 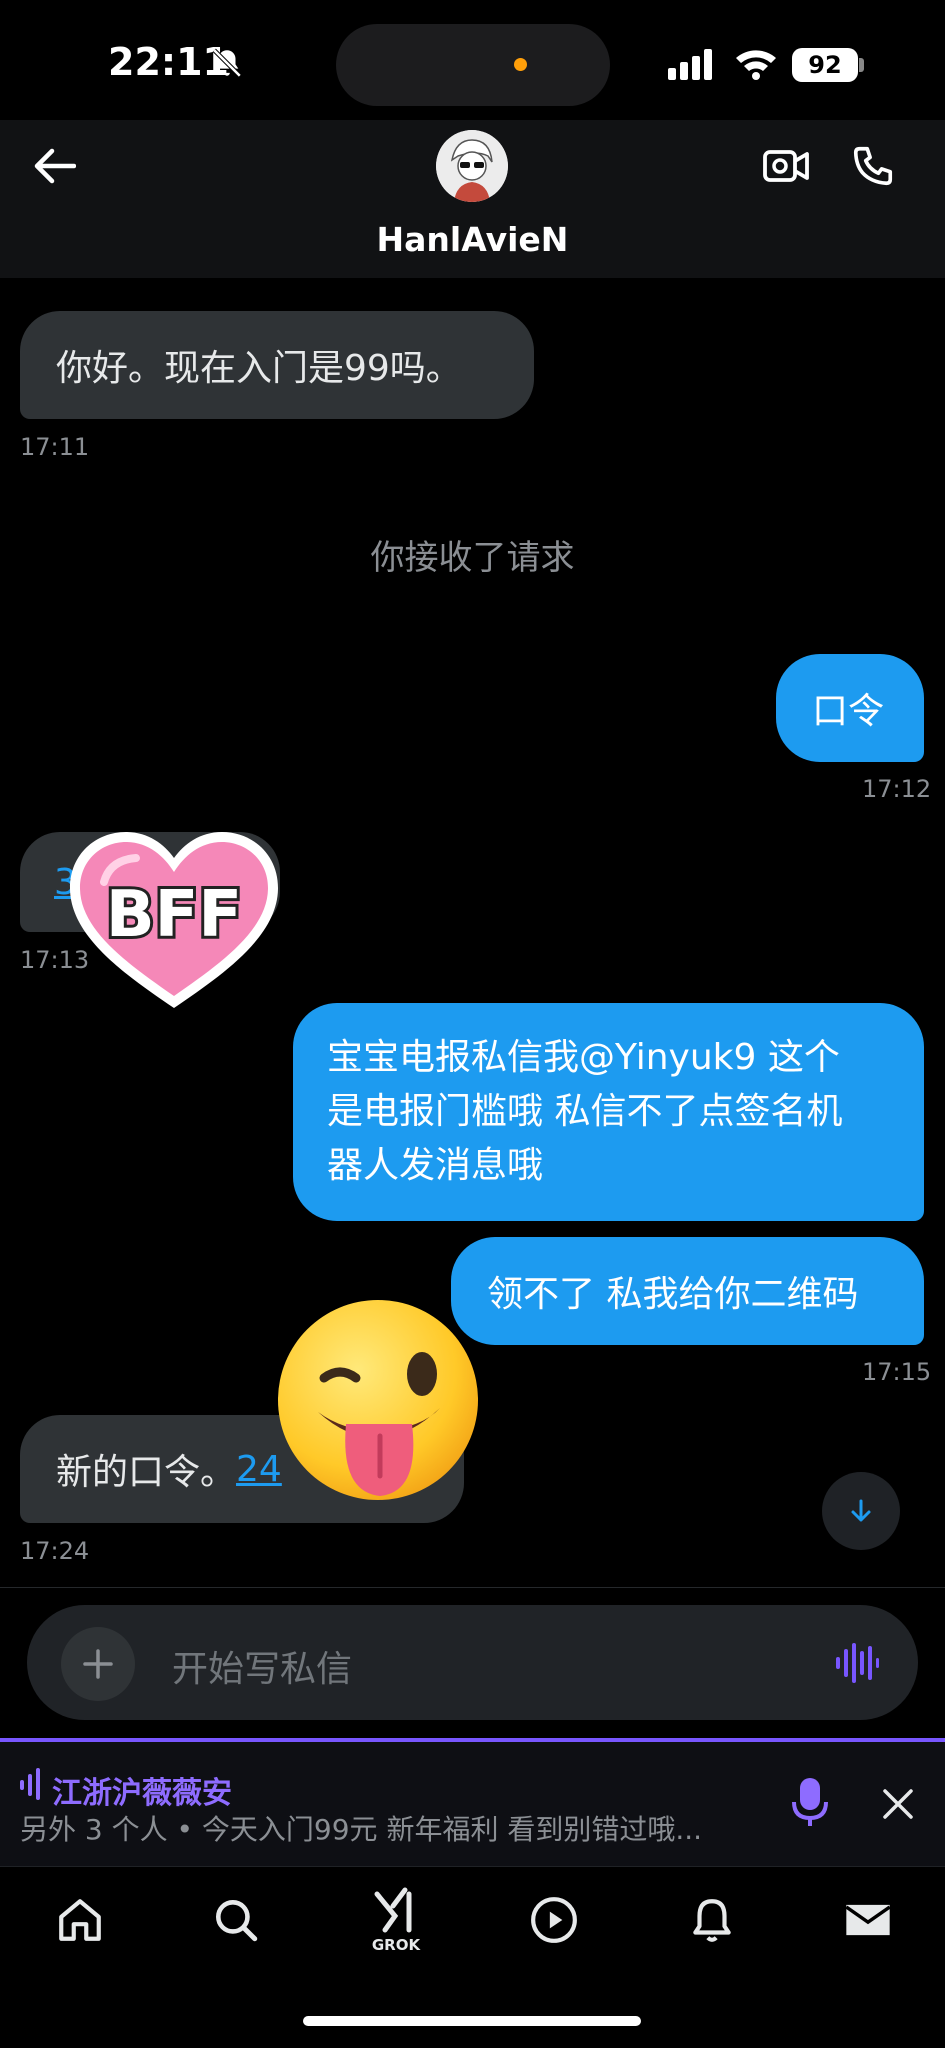 What do you see at coordinates (473, 65) in the screenshot?
I see `dynamic-island` at bounding box center [473, 65].